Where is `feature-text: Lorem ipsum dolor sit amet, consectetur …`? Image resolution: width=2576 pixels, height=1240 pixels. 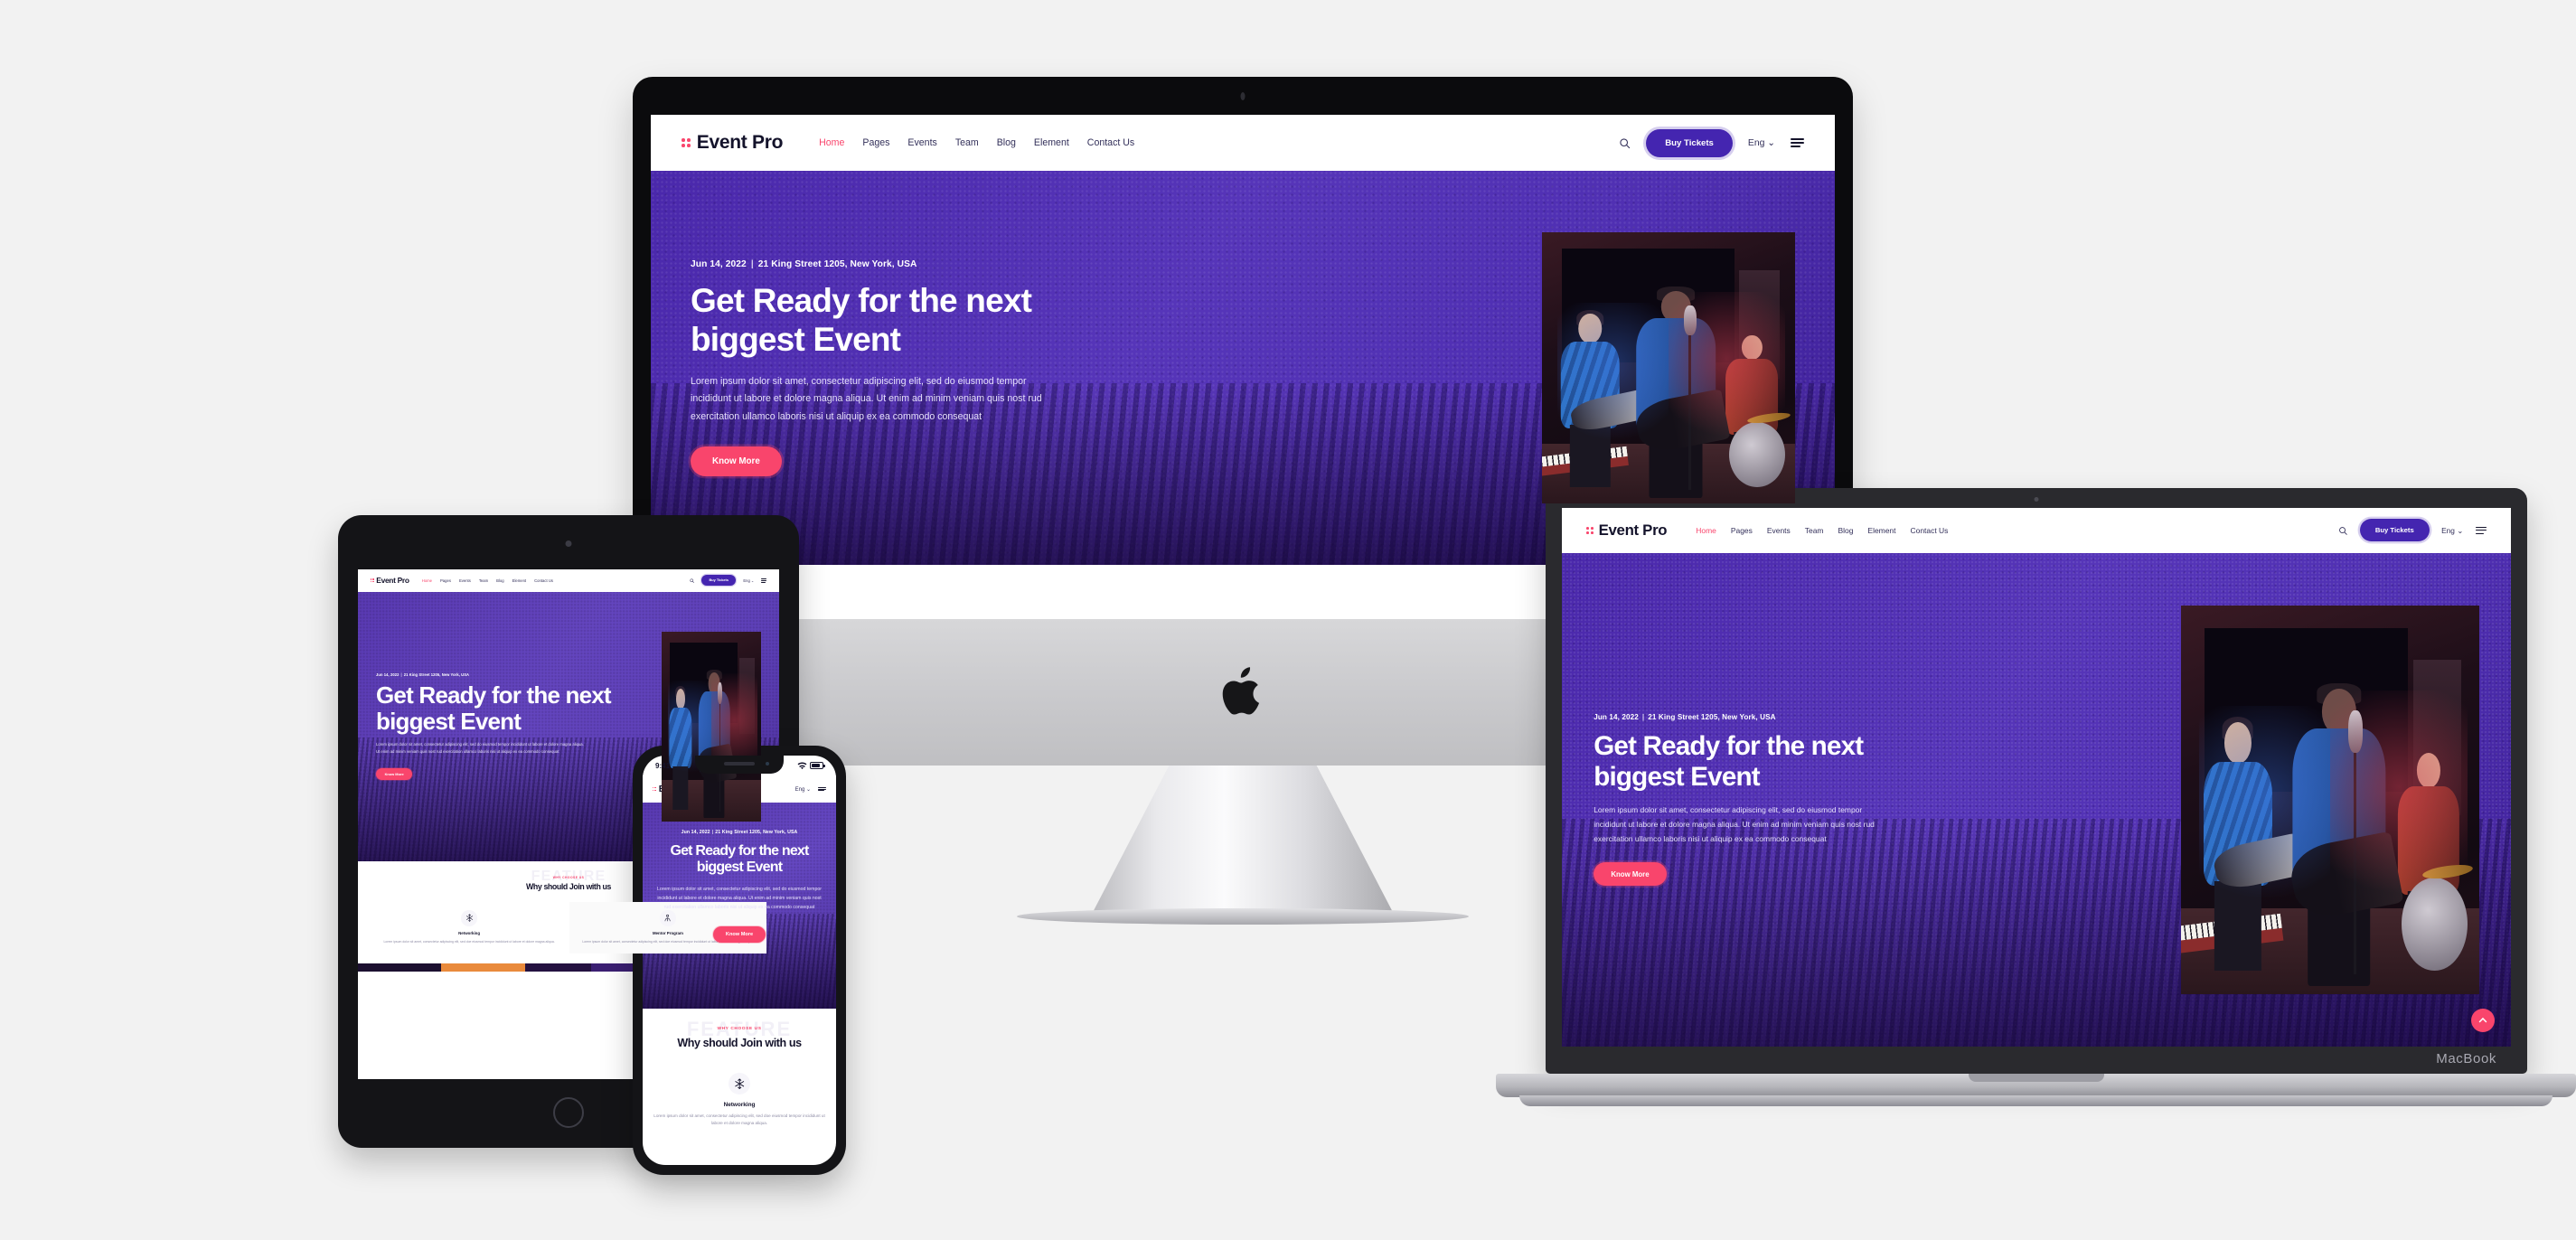
feature-text: Lorem ipsum dolor sit amet, consectetur … is located at coordinates (739, 1119).